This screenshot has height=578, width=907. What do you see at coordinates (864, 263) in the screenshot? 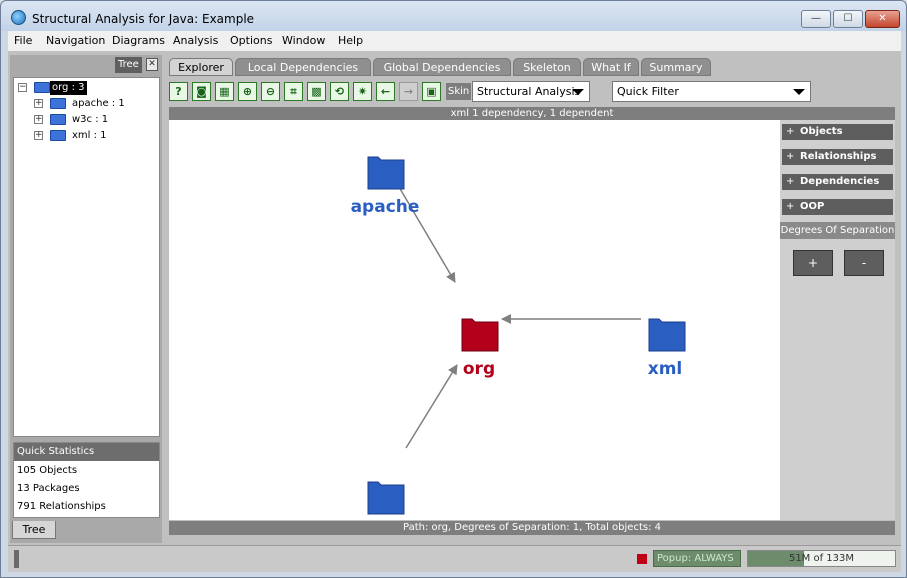
I see `decrease-degrees-button: -` at bounding box center [864, 263].